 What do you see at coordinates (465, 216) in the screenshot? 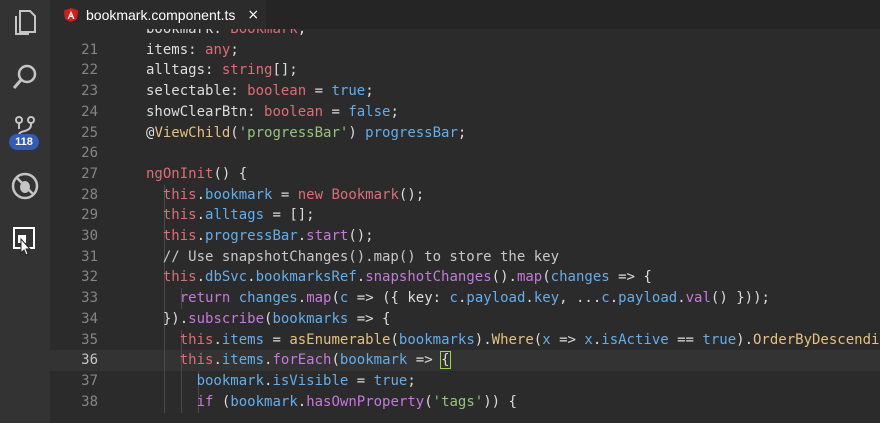
I see `code-line: 29 this.alltags = [];` at bounding box center [465, 216].